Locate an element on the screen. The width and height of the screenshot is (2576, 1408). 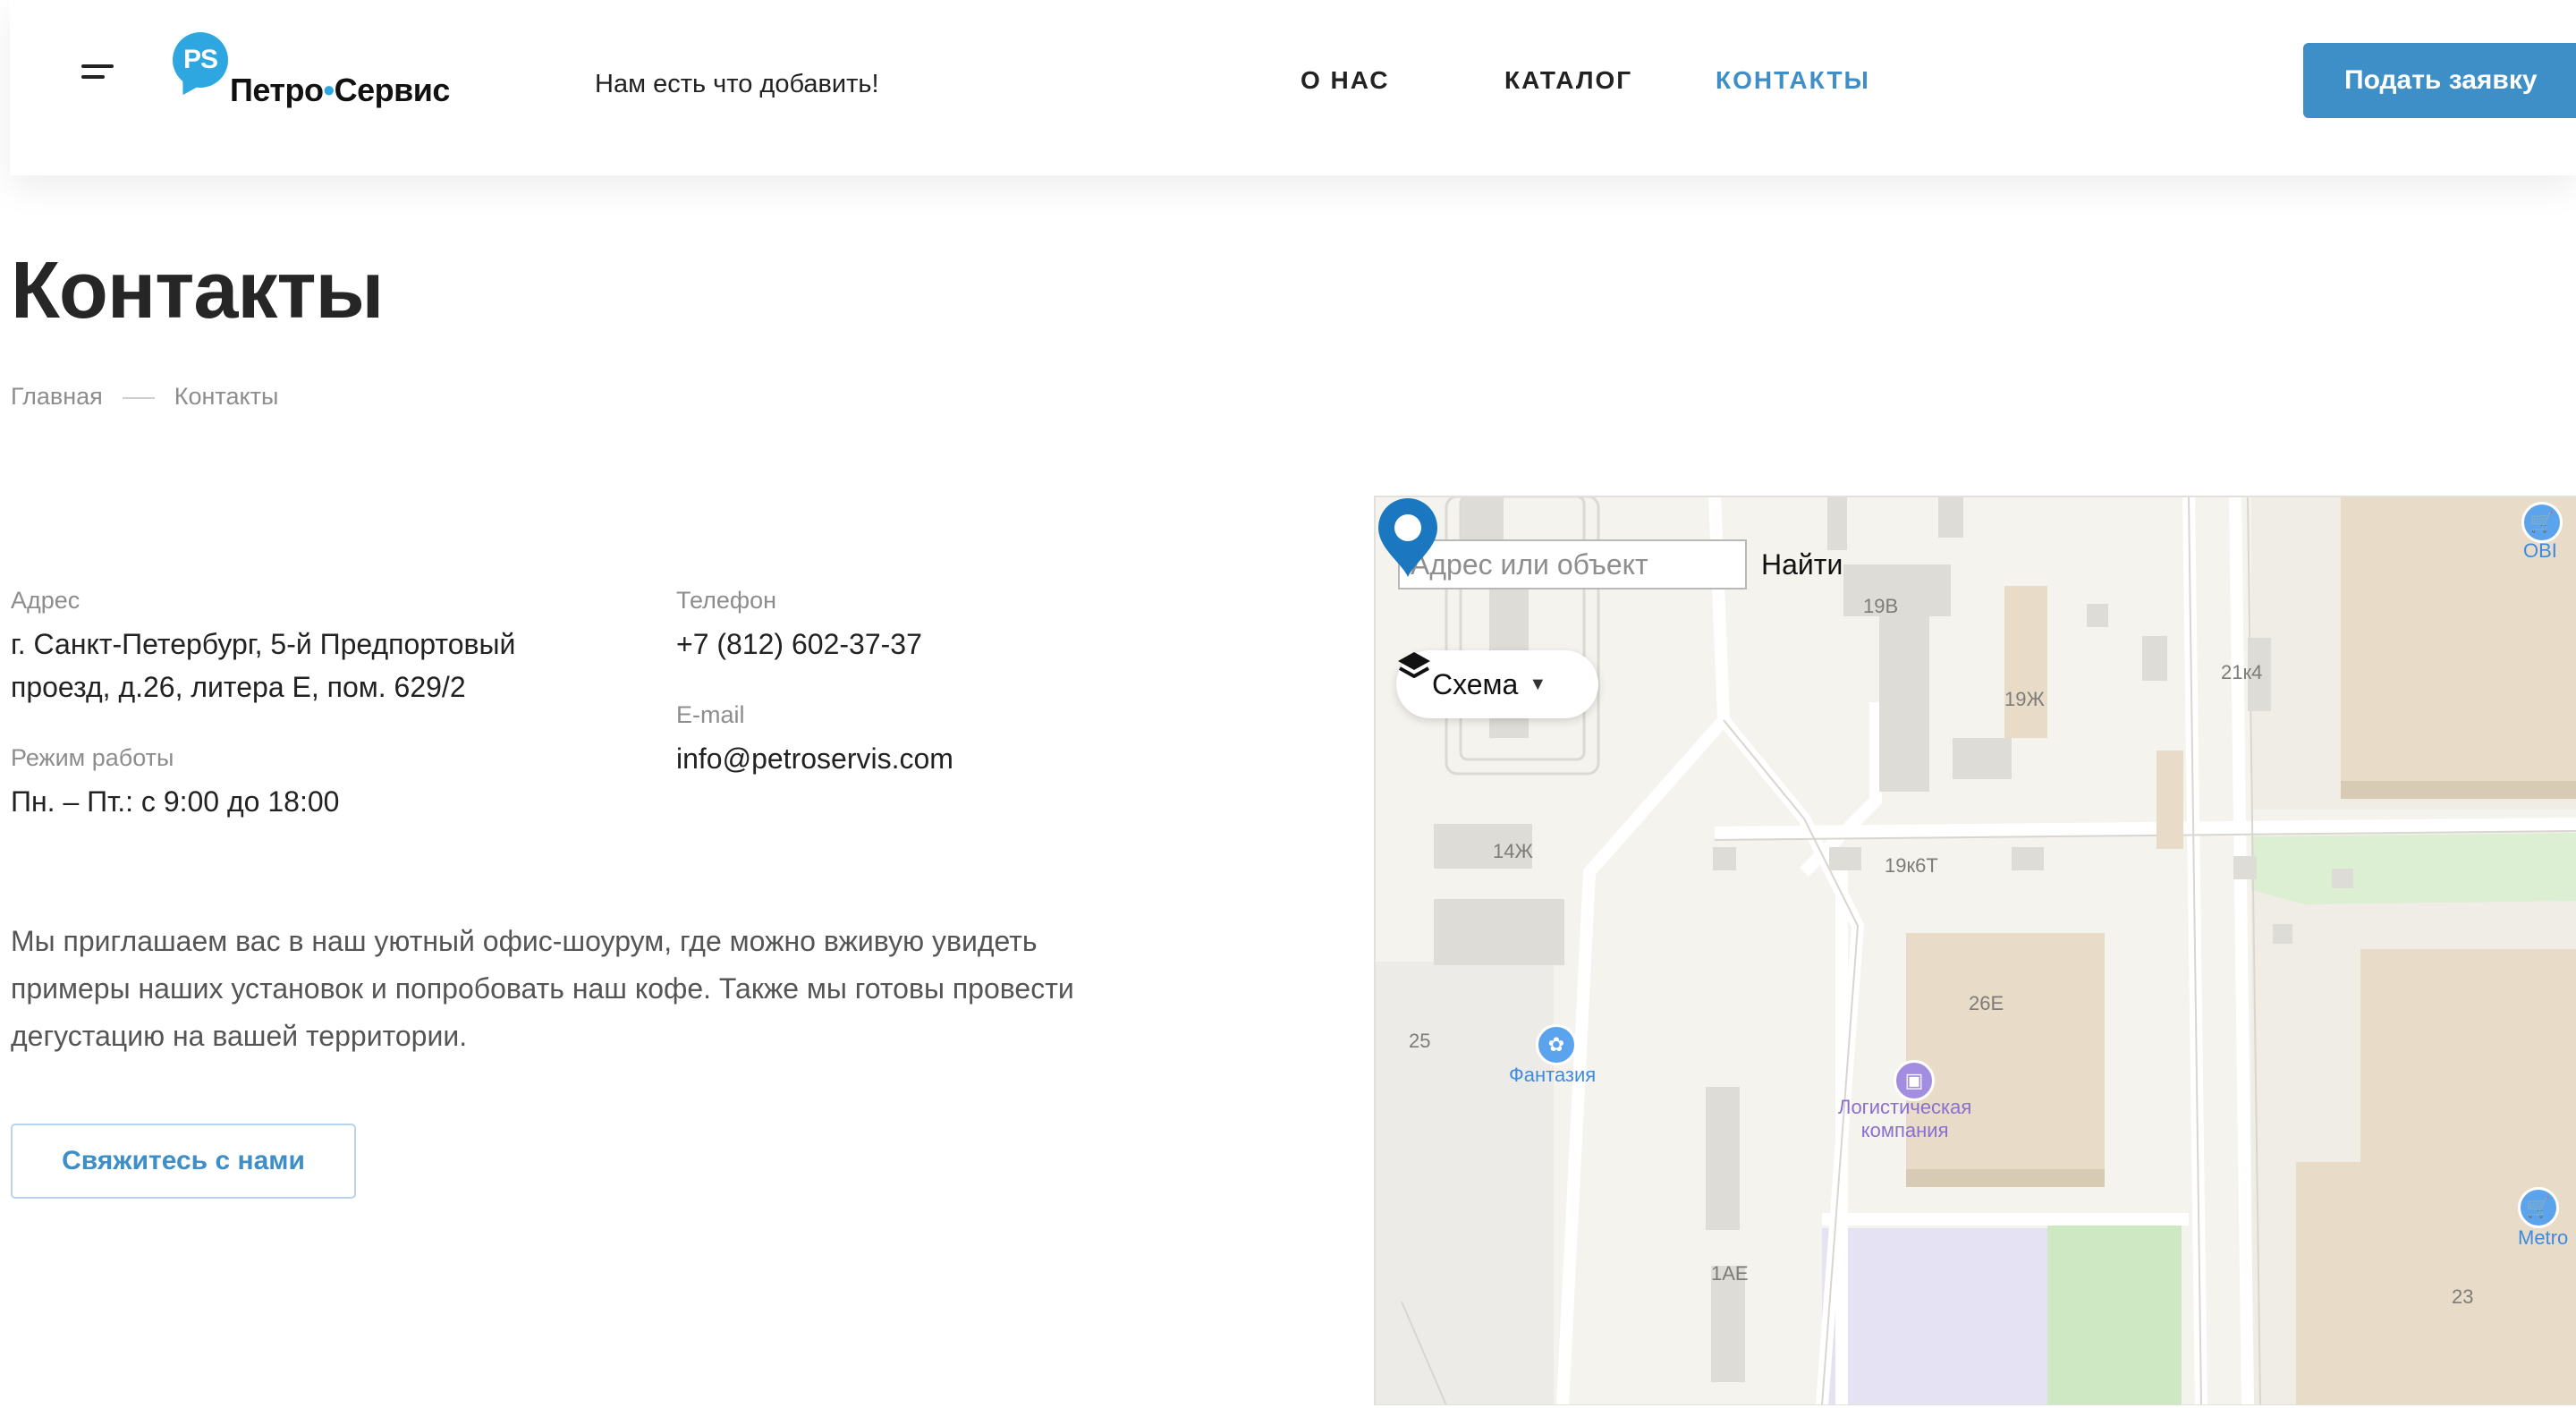
building-label: 19к6Т is located at coordinates (1911, 865).